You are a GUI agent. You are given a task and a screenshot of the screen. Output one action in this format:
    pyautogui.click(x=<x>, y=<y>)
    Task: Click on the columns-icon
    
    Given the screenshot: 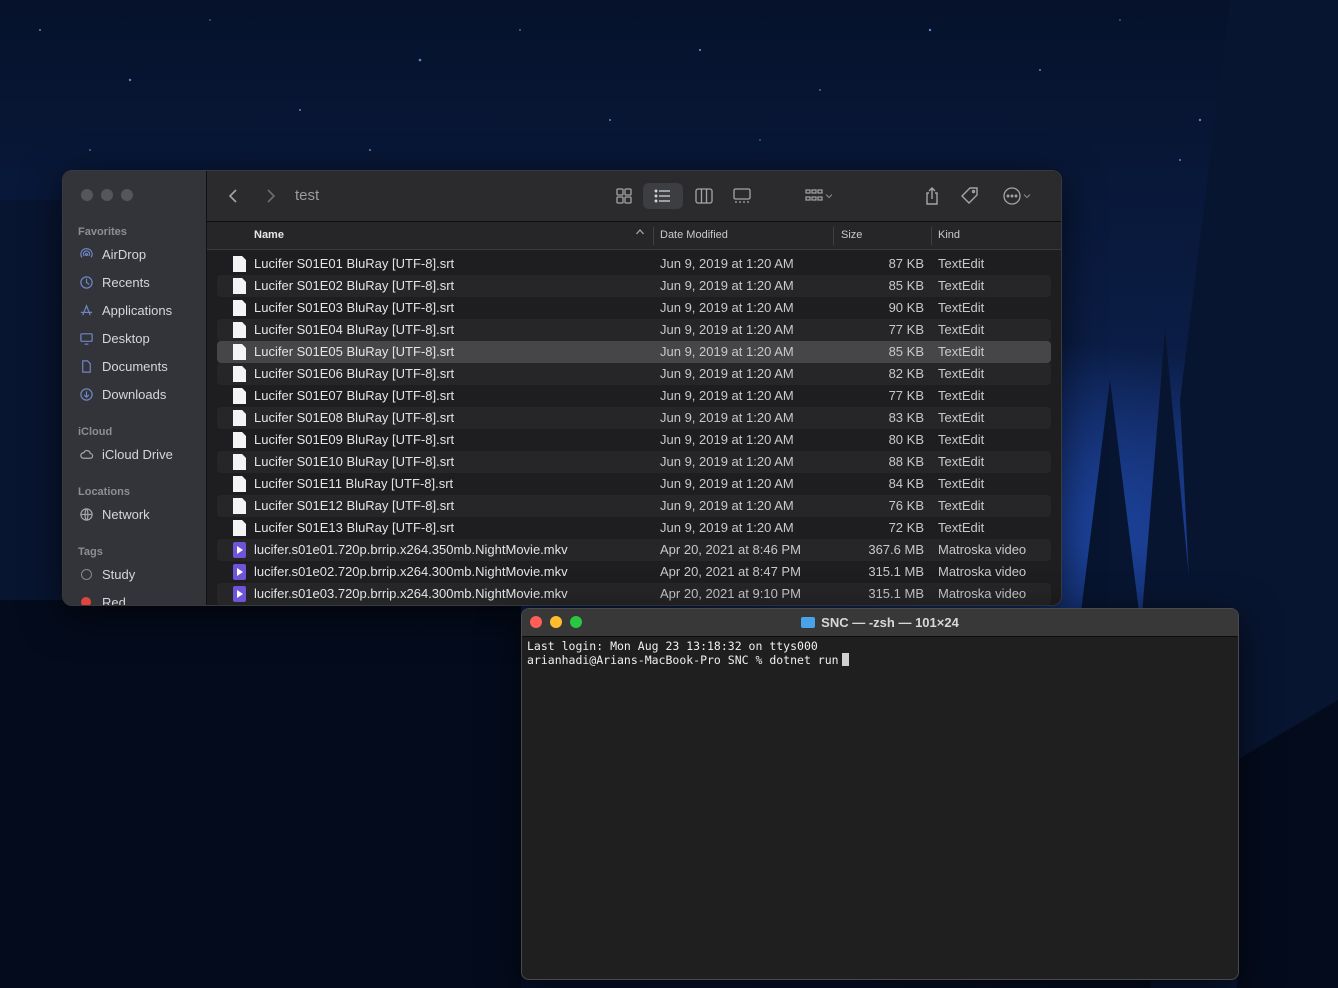 What is the action you would take?
    pyautogui.click(x=704, y=196)
    